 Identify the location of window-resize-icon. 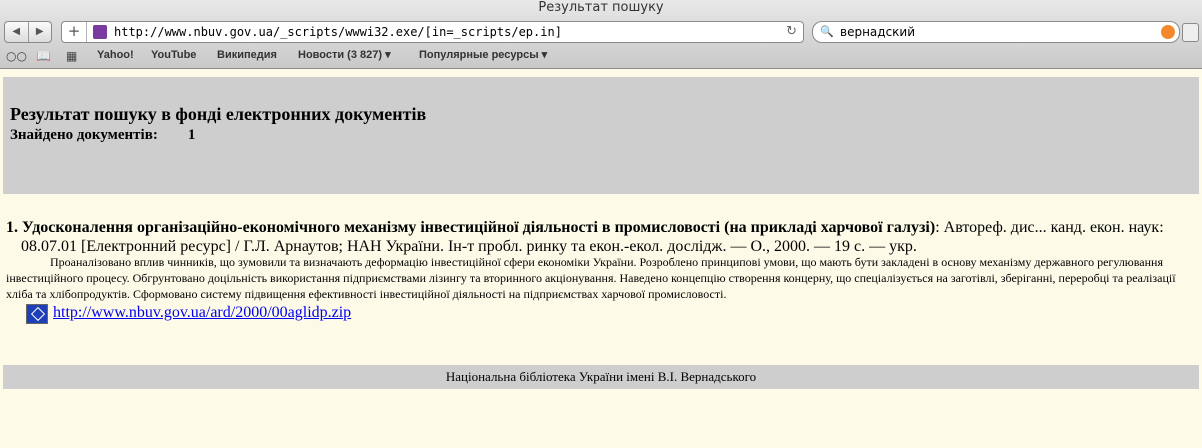
(1190, 32).